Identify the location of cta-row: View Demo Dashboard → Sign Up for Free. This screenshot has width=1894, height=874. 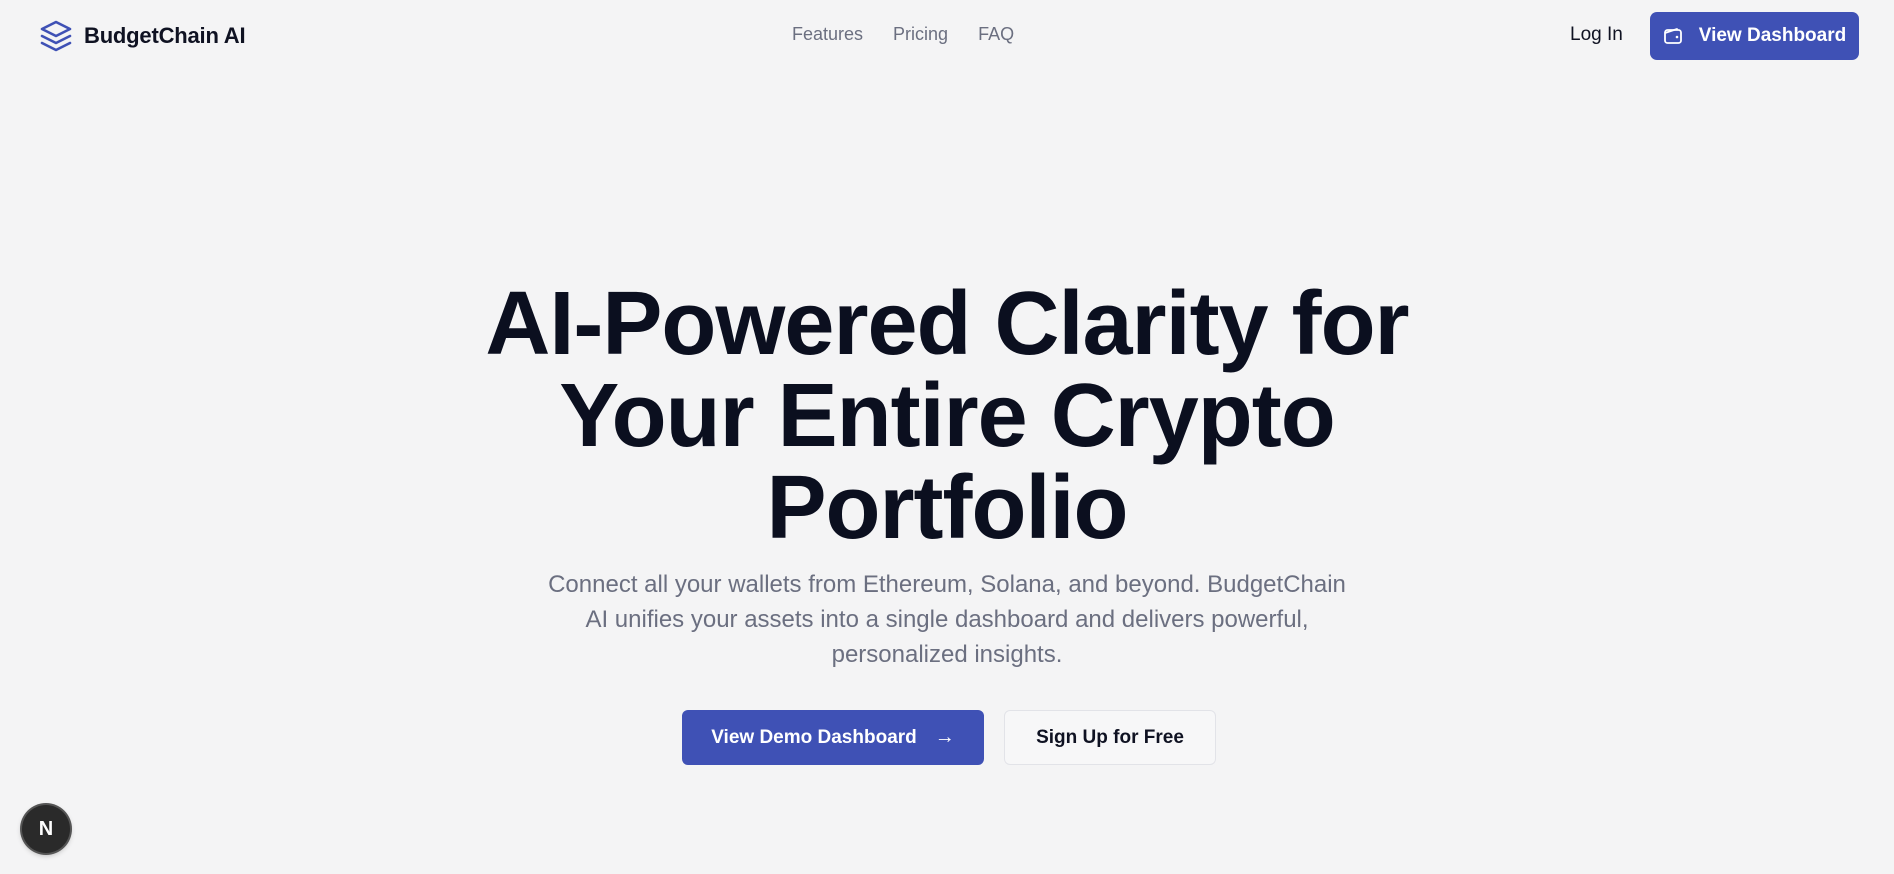
(949, 737).